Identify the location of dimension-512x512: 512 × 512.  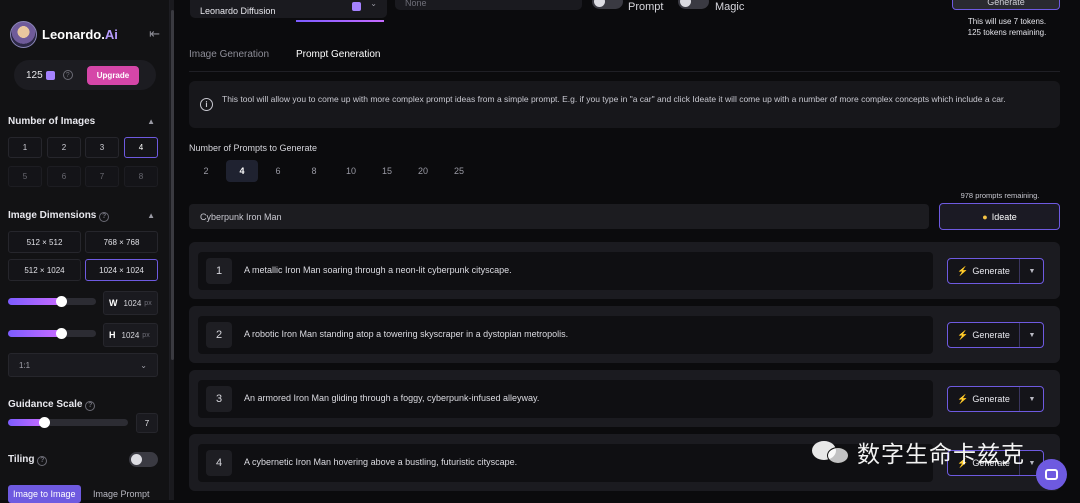
(44, 242).